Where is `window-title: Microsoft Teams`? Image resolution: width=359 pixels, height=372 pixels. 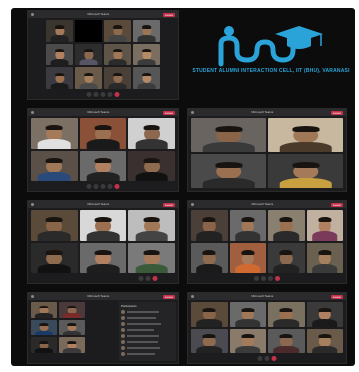 window-title: Microsoft Teams is located at coordinates (98, 204).